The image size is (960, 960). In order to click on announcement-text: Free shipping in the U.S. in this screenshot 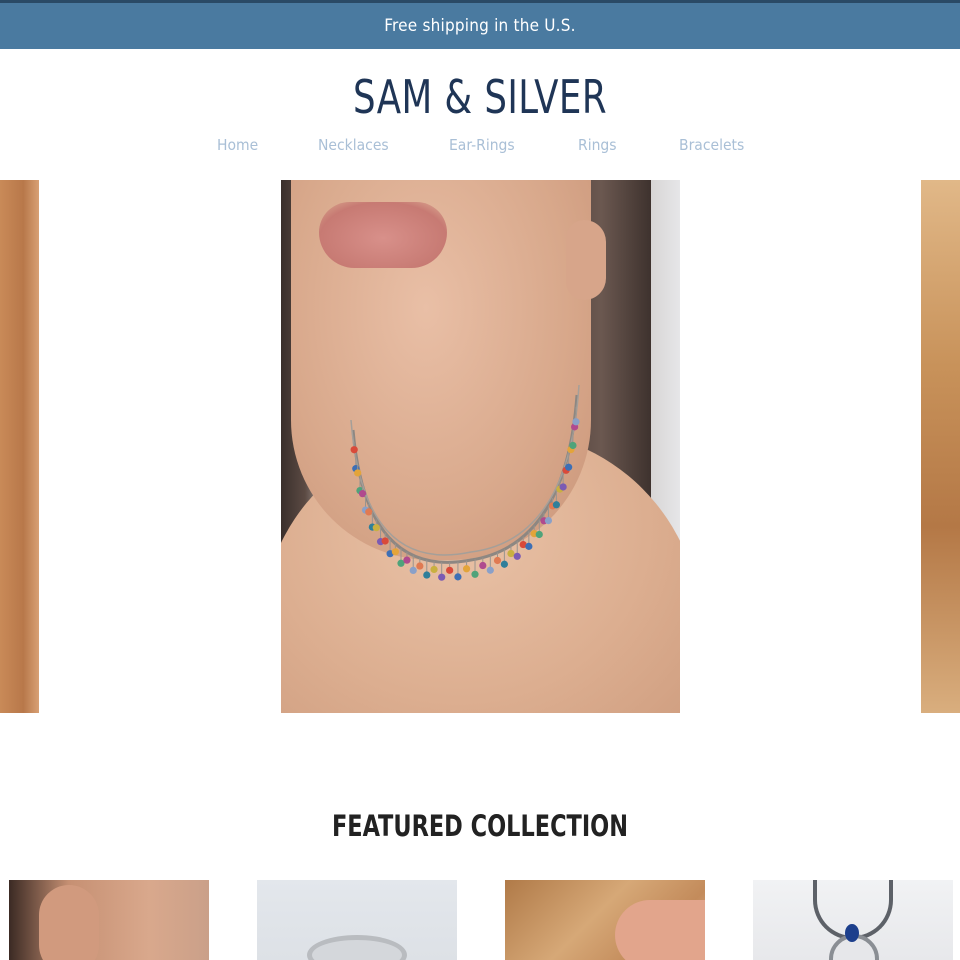, I will do `click(480, 26)`.